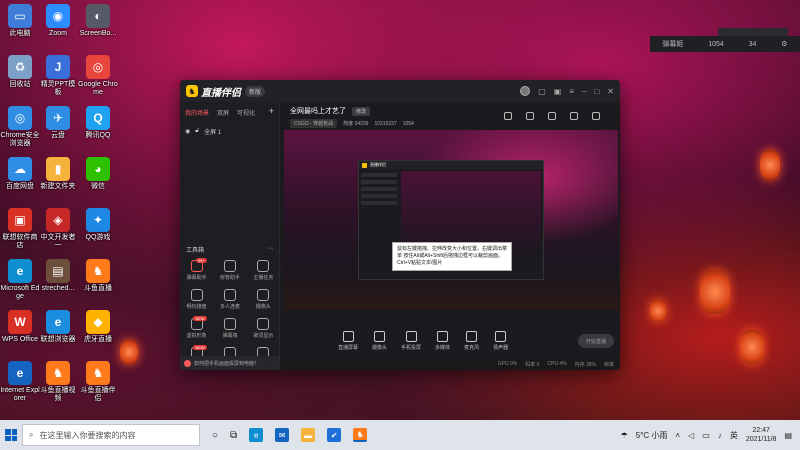  Describe the element at coordinates (223, 112) in the screenshot. I see `tab-dual-screen: 双屏` at that location.